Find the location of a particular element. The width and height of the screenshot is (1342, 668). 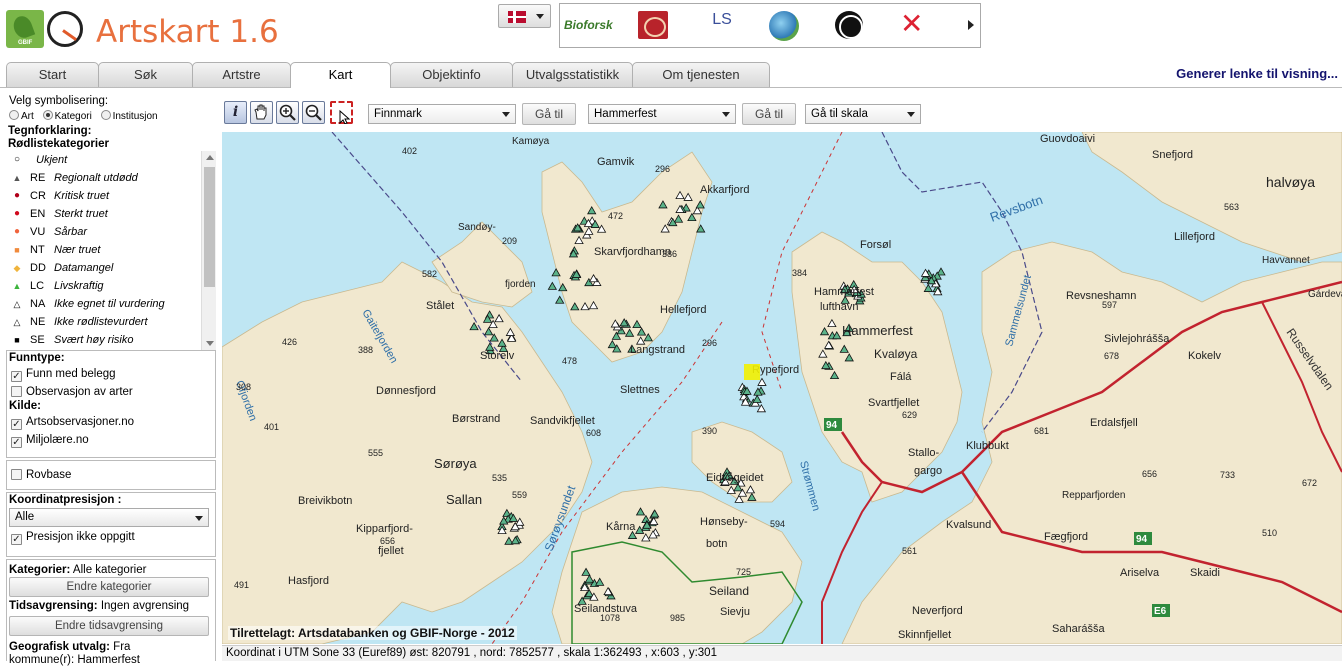

partner-logos-bar: Bioforsk LS is located at coordinates (770, 25).